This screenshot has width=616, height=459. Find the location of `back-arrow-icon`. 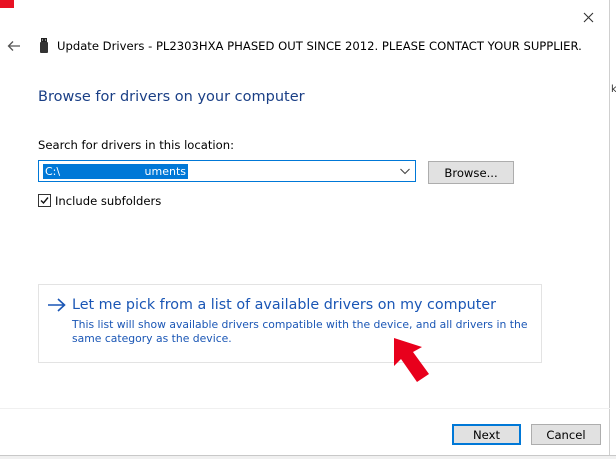

back-arrow-icon is located at coordinates (13, 46).